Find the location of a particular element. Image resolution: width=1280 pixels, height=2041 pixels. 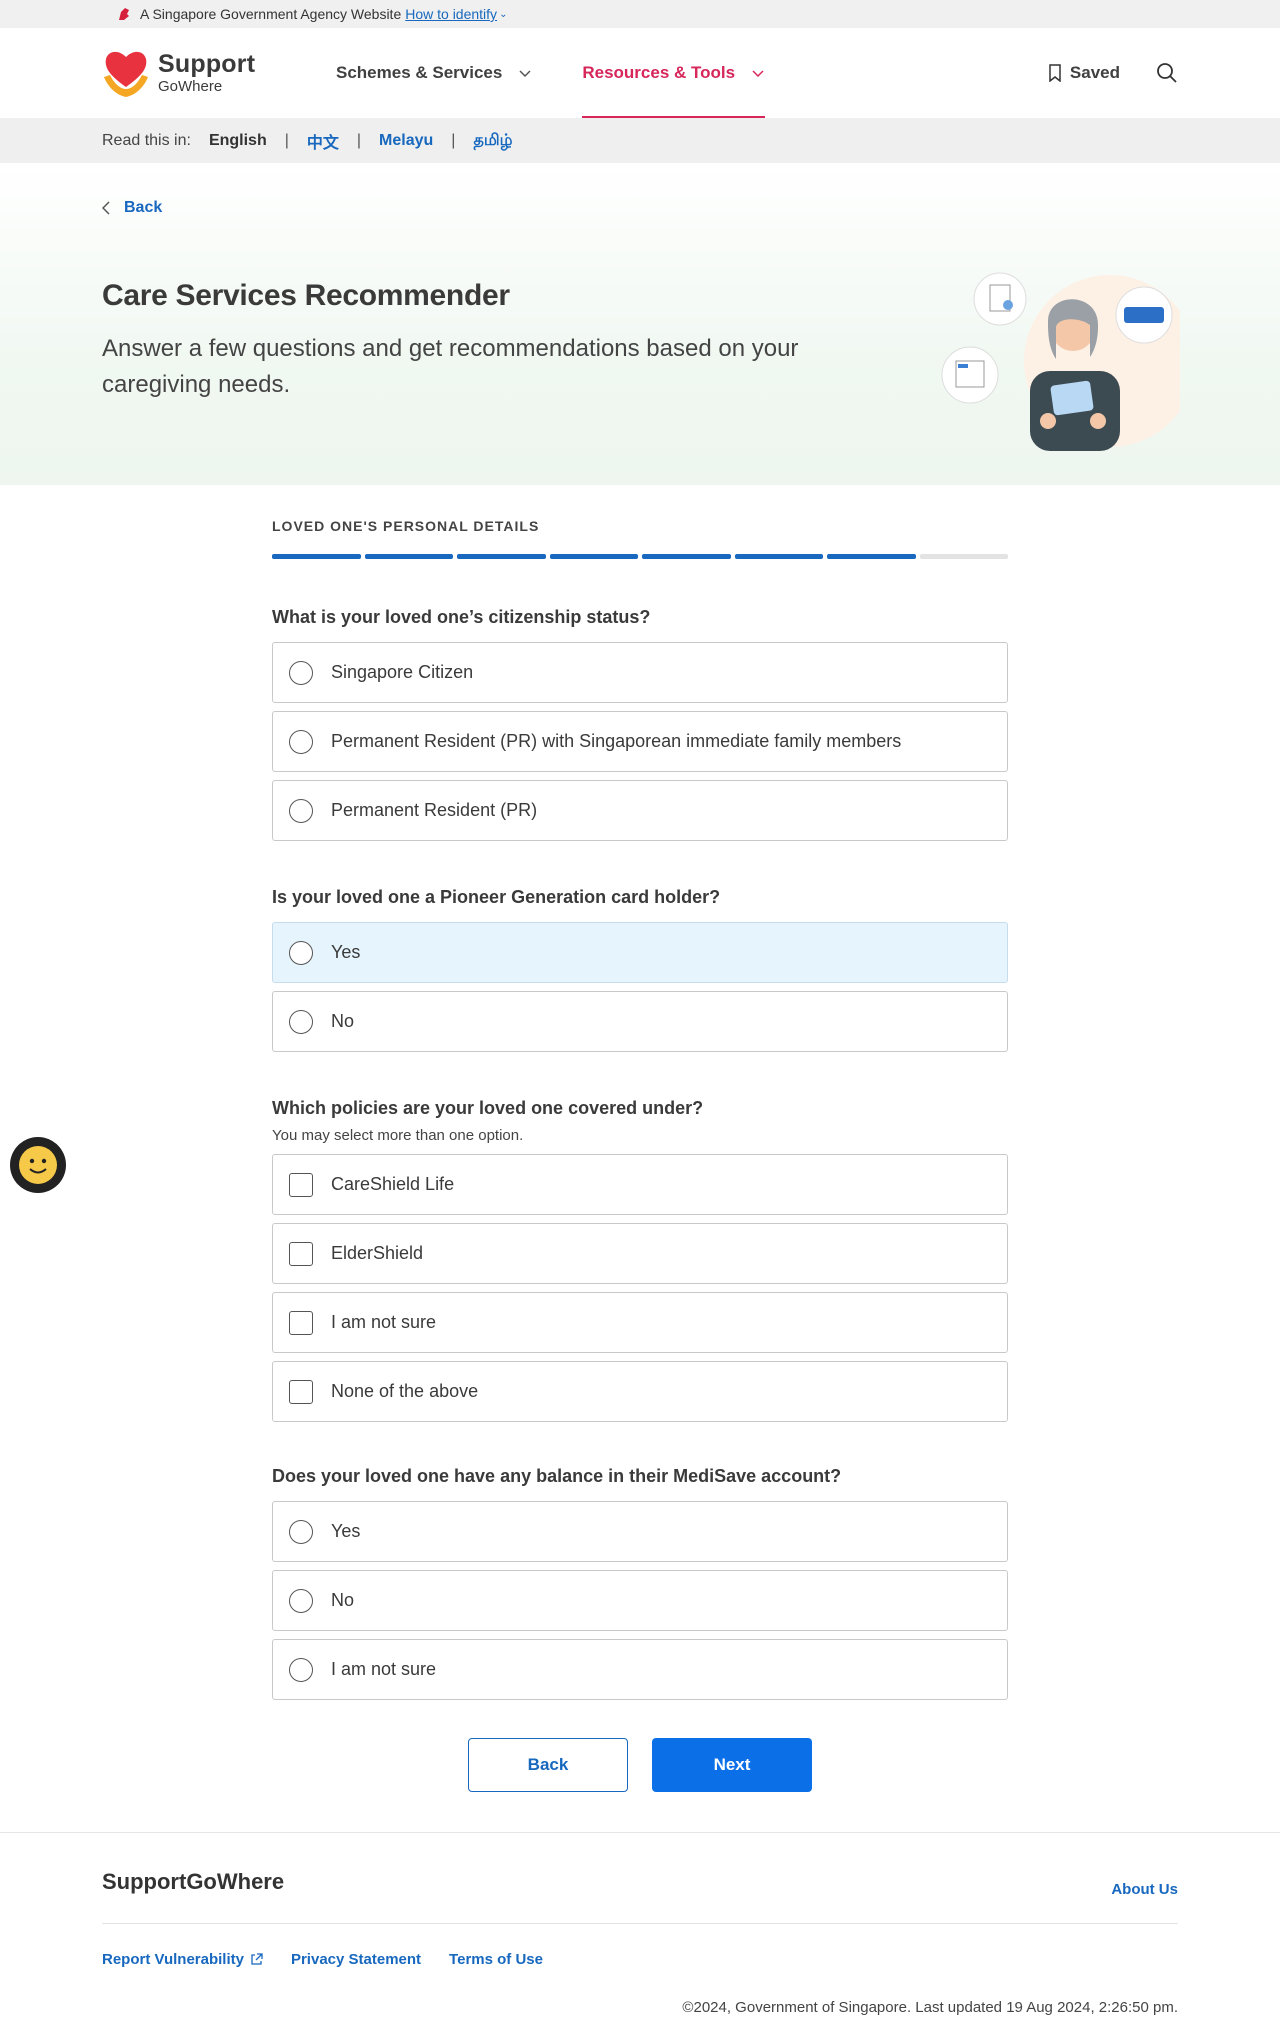

option-eldershield: ElderShield is located at coordinates (640, 1253).